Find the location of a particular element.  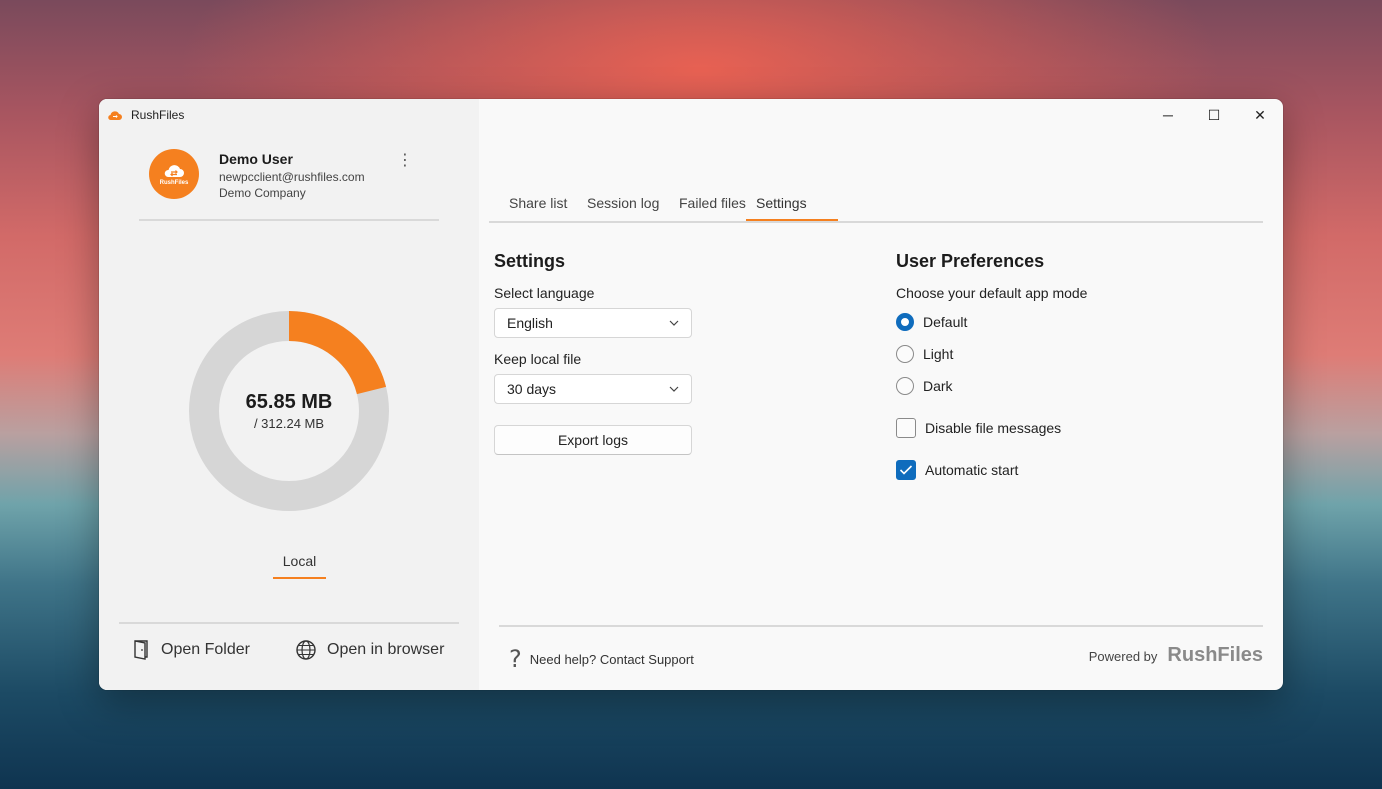

tab-settings: Settings is located at coordinates (792, 208).